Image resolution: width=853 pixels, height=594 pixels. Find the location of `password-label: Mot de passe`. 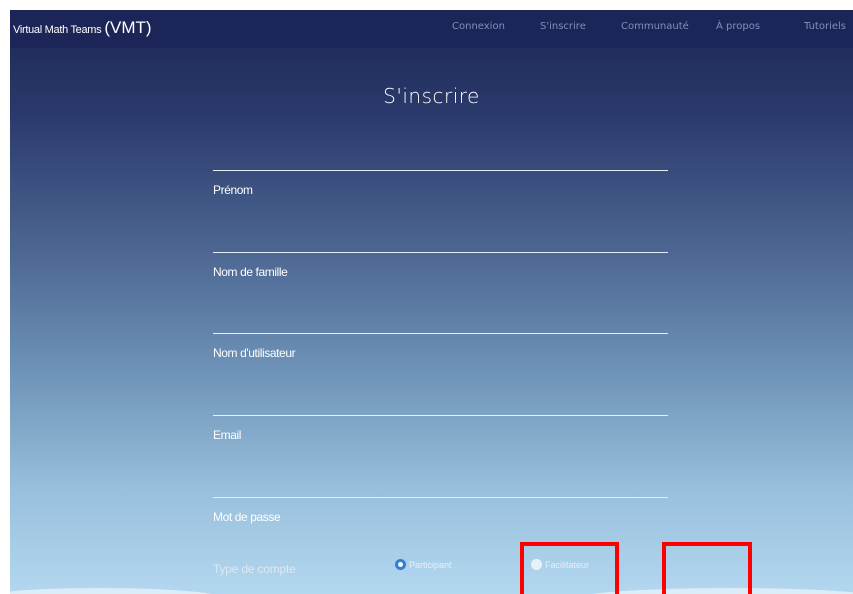

password-label: Mot de passe is located at coordinates (247, 517).